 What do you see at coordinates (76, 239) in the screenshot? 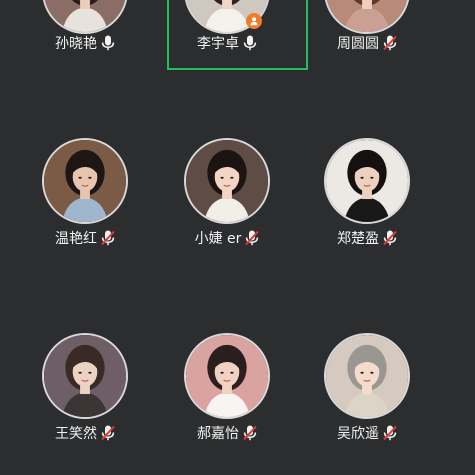
I see `participant-name: 温艳红` at bounding box center [76, 239].